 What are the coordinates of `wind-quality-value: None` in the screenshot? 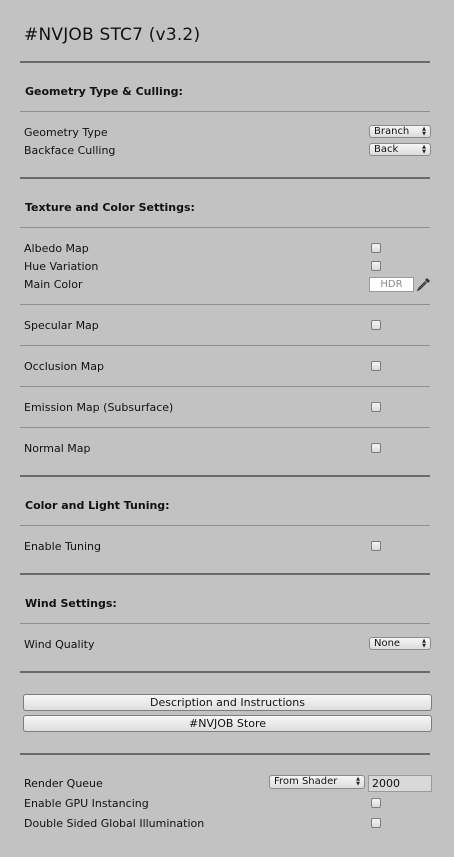 It's located at (387, 643).